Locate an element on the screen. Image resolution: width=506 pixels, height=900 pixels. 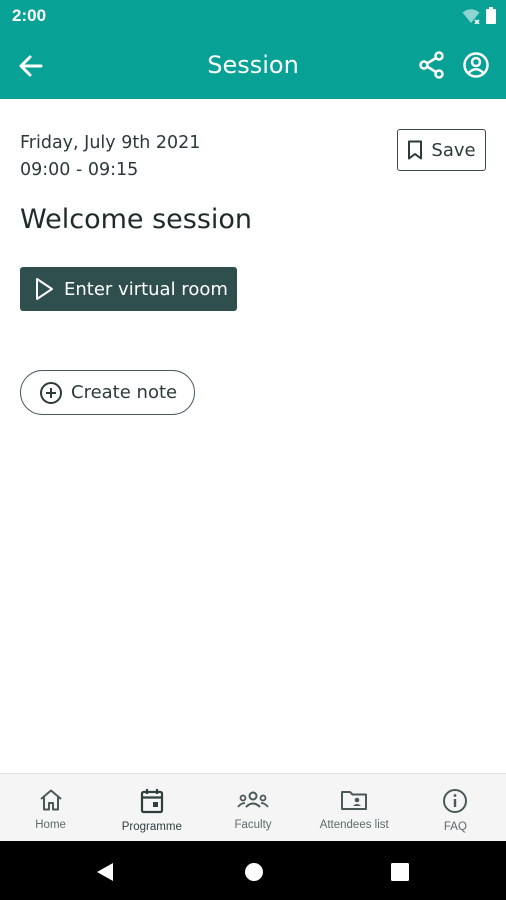
account-icon is located at coordinates (476, 65).